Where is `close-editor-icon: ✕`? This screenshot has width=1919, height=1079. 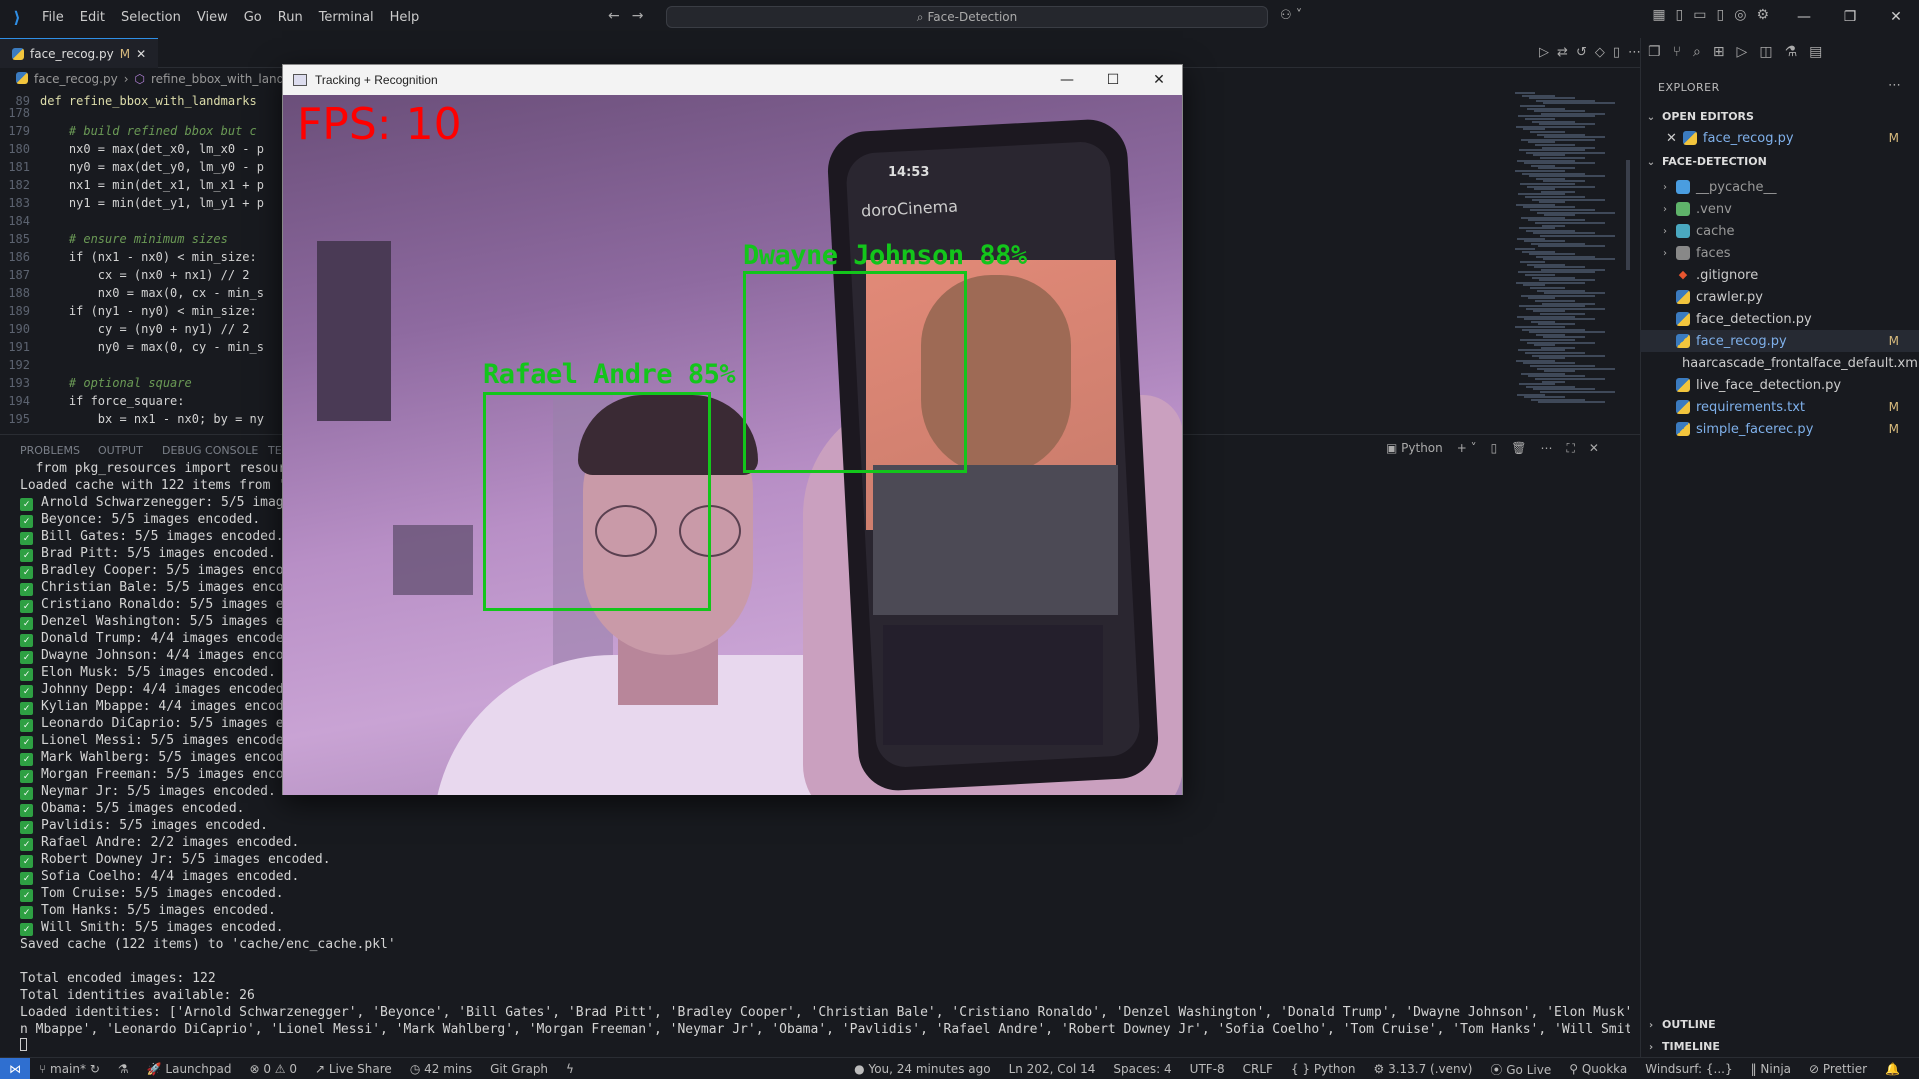 close-editor-icon: ✕ is located at coordinates (1671, 138).